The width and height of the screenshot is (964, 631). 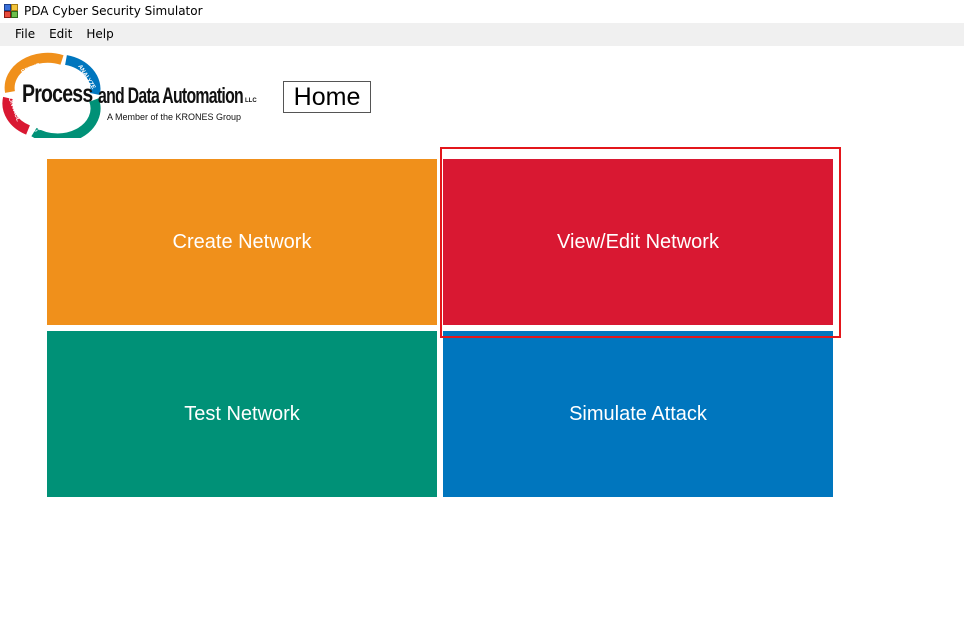 I want to click on logo-word-process: Process, so click(x=57, y=94).